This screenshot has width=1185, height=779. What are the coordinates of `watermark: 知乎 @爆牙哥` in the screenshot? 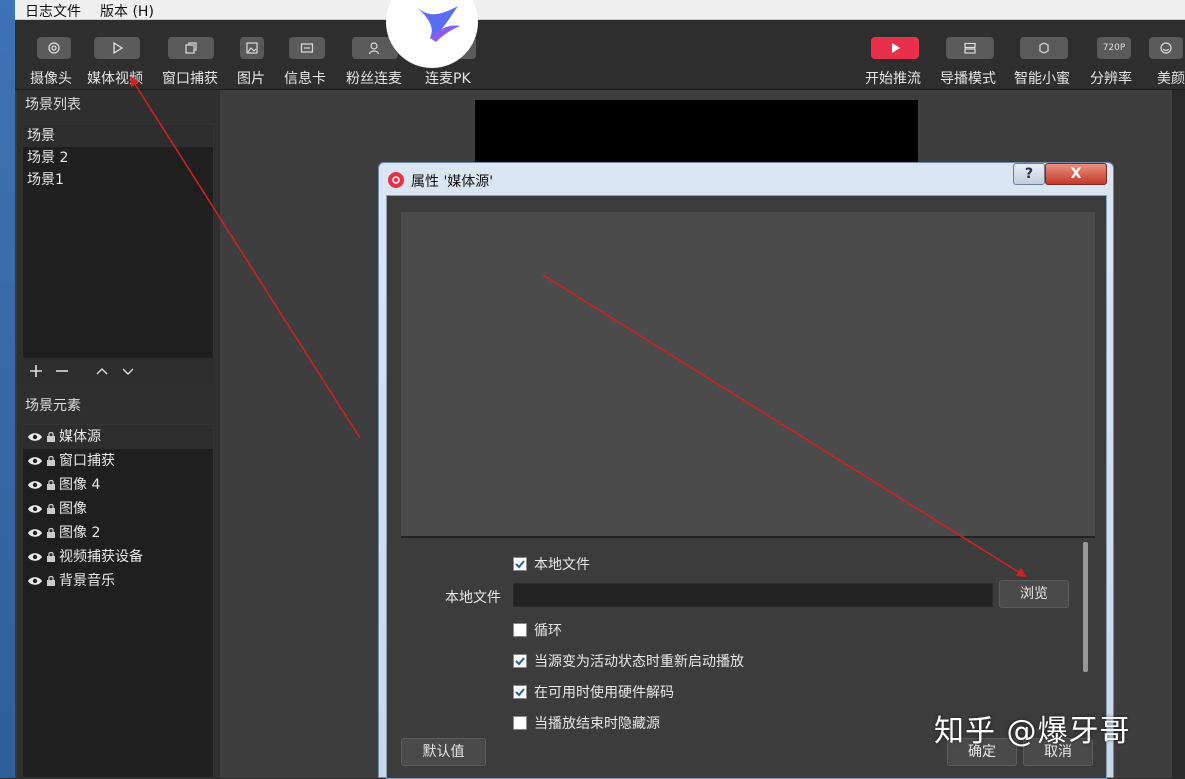 It's located at (1032, 731).